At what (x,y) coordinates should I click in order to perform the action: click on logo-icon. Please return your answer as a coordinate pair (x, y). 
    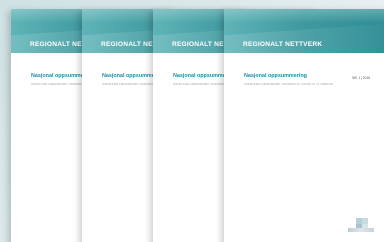
    Looking at the image, I should click on (361, 226).